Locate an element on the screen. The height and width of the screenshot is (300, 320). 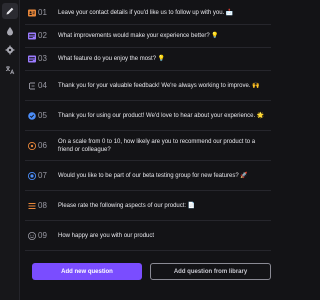
question-number: 05 is located at coordinates (42, 115).